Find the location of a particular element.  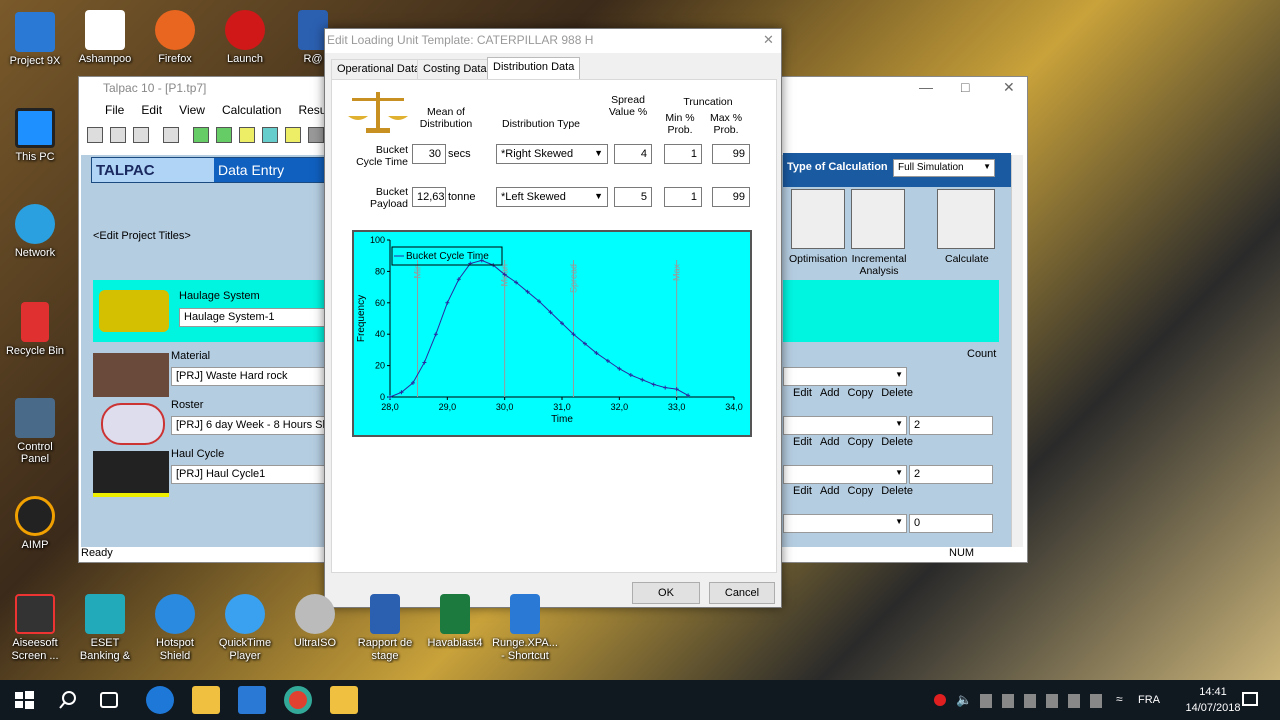

type-payload-select: *Left Skewed ▼ is located at coordinates (552, 197).